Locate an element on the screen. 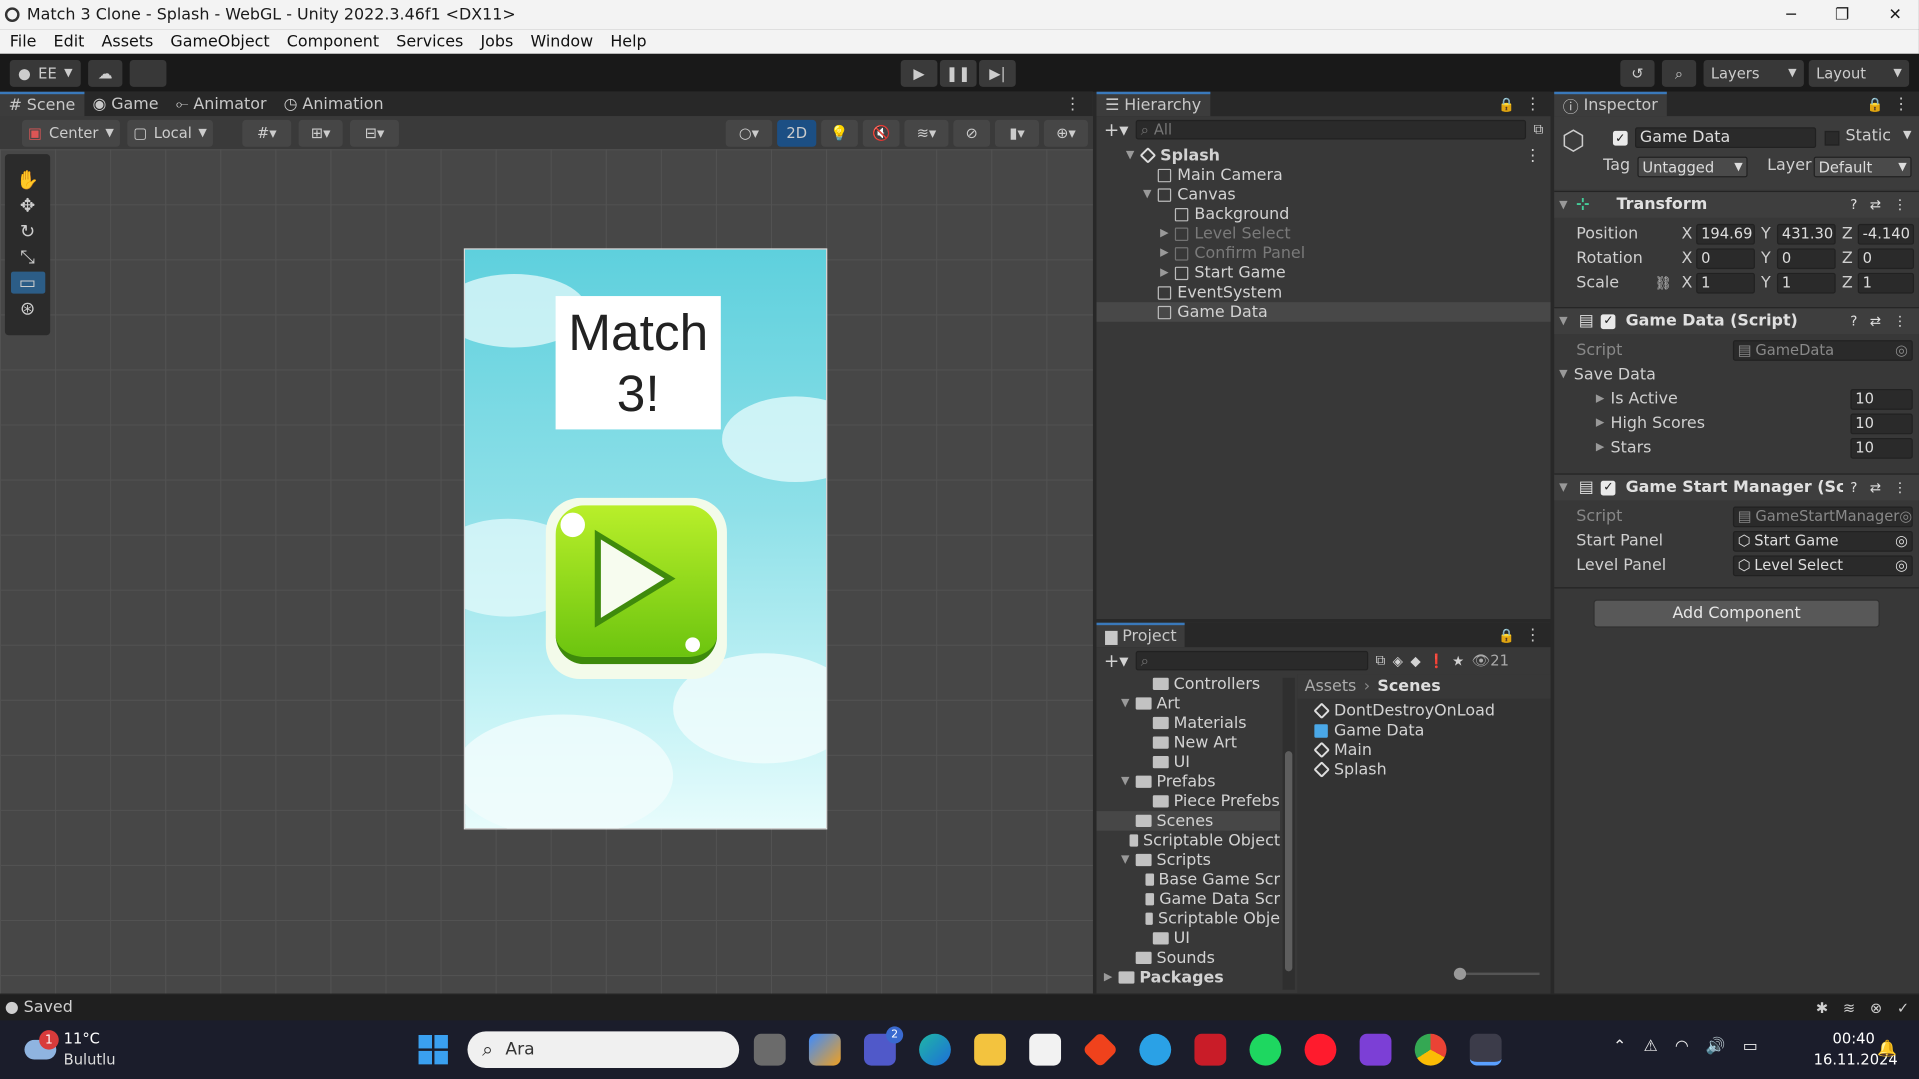 The height and width of the screenshot is (1079, 1919). position-x-input: 194.69 is located at coordinates (1725, 234).